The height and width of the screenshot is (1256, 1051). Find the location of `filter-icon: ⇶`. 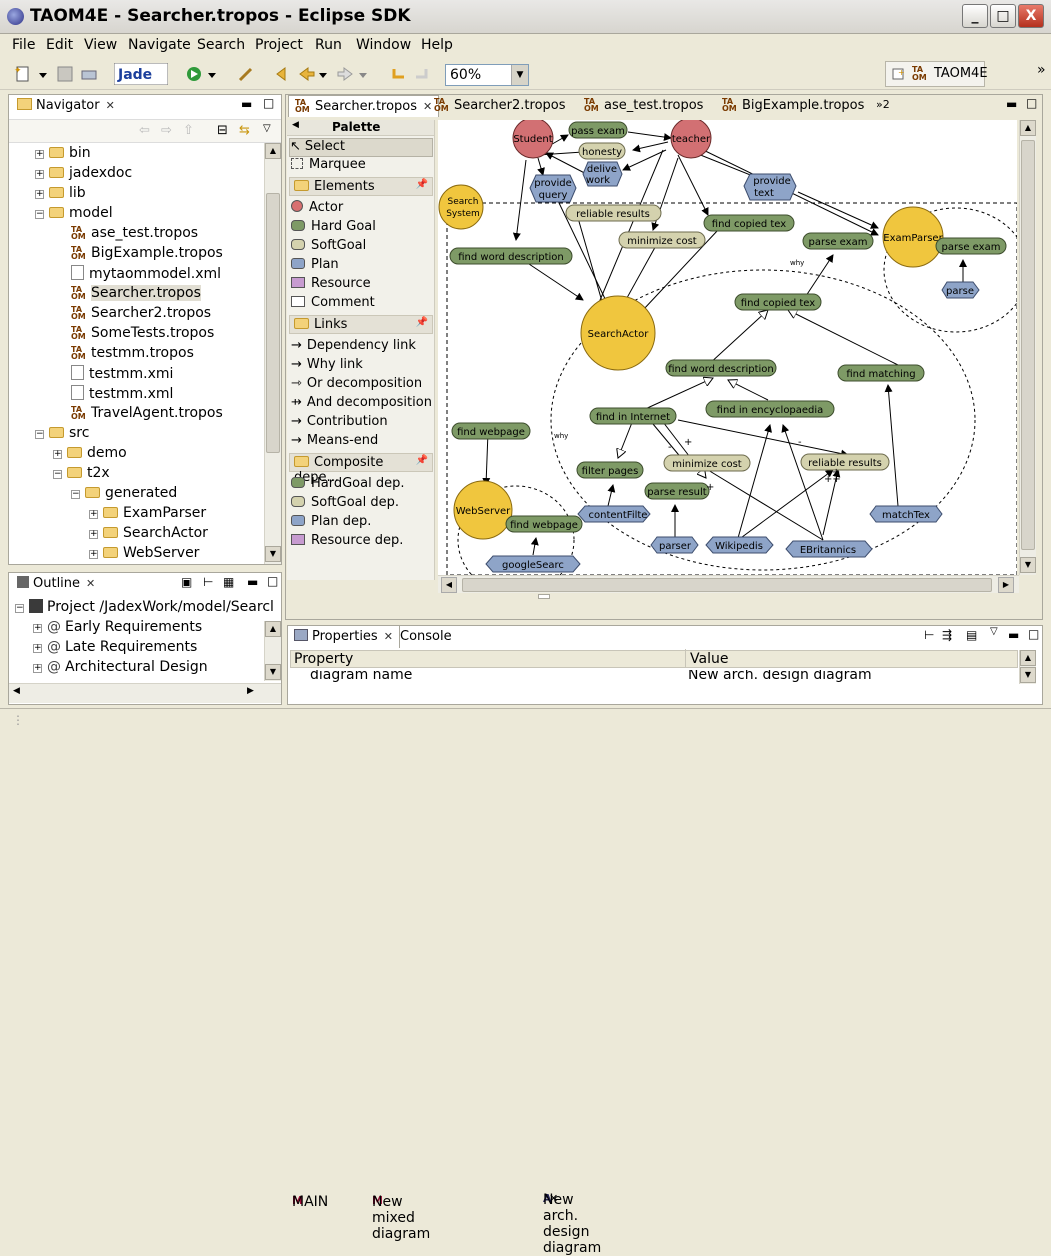

filter-icon: ⇶ is located at coordinates (947, 635).